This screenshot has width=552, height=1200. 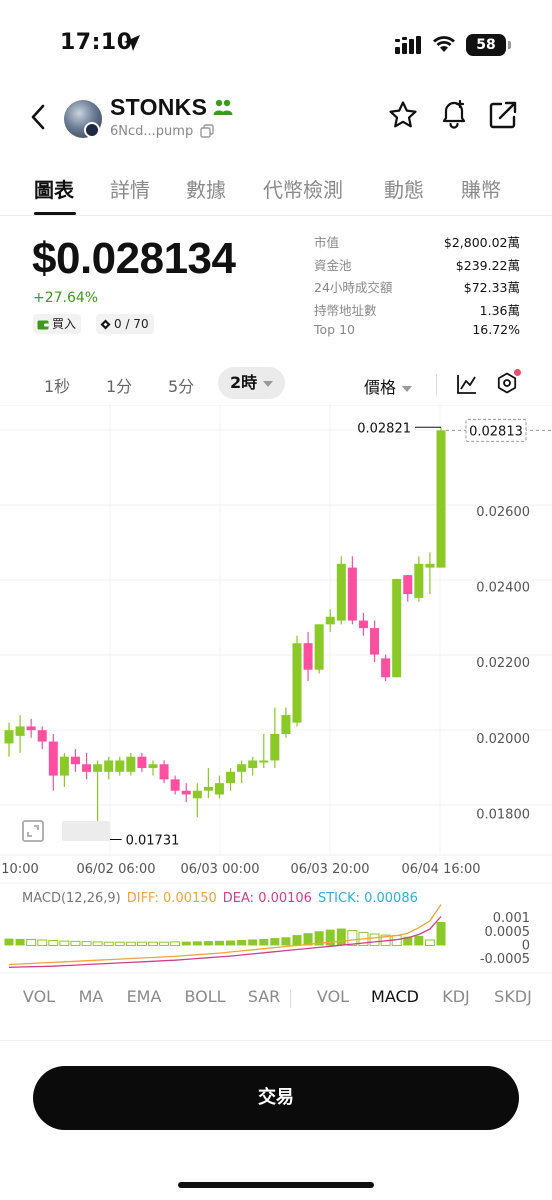 I want to click on ind-tab-sar: SAR, so click(x=264, y=996).